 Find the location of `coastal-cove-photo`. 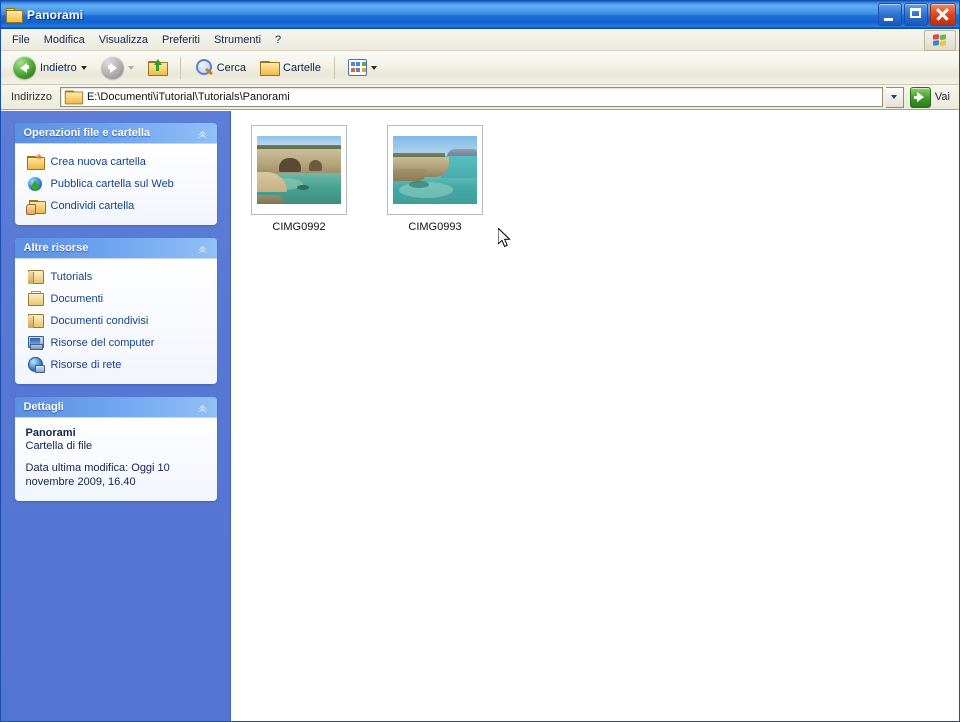

coastal-cove-photo is located at coordinates (299, 170).